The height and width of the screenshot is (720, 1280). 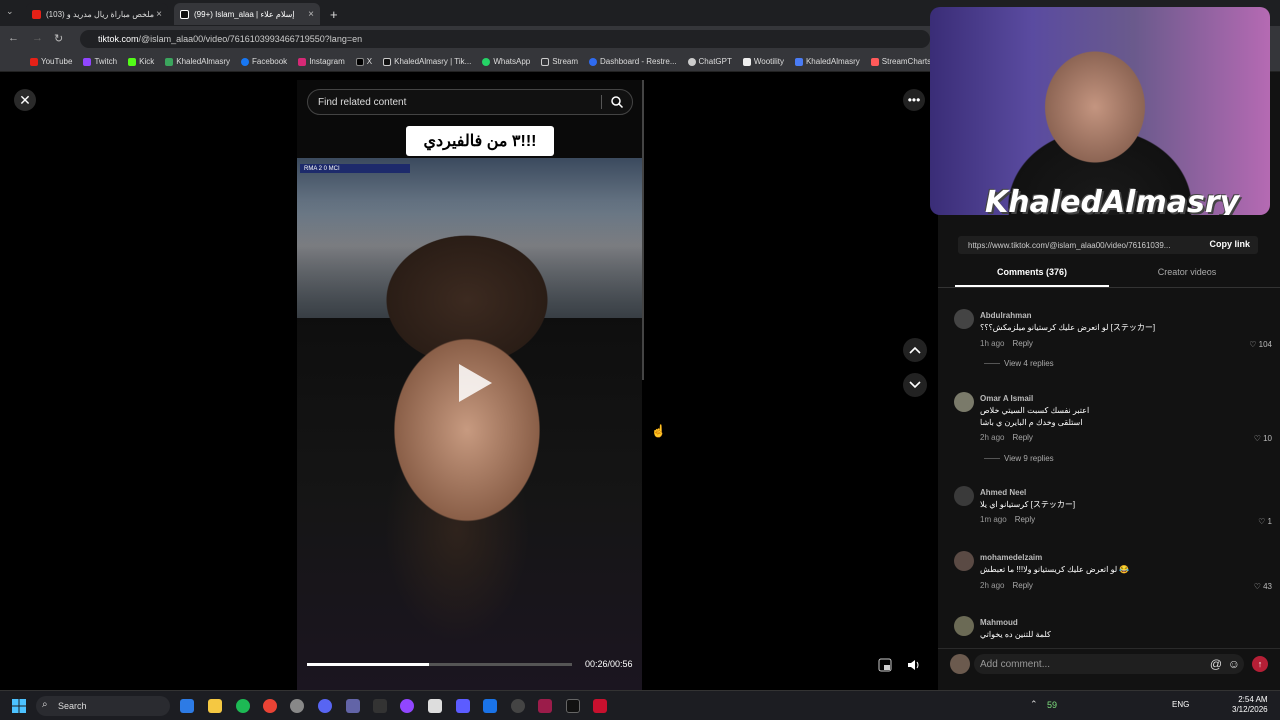 I want to click on emoji-icon: ☺, so click(x=1234, y=664).